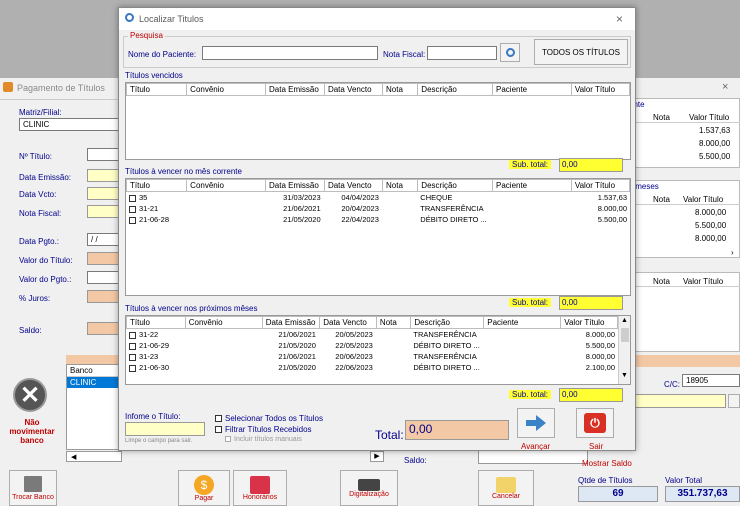 This screenshot has width=740, height=506. What do you see at coordinates (734, 401) in the screenshot?
I see `right-lookup-button` at bounding box center [734, 401].